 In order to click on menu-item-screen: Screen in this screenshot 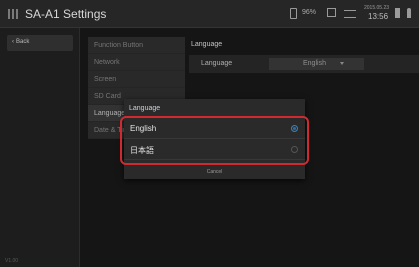, I will do `click(136, 79)`.